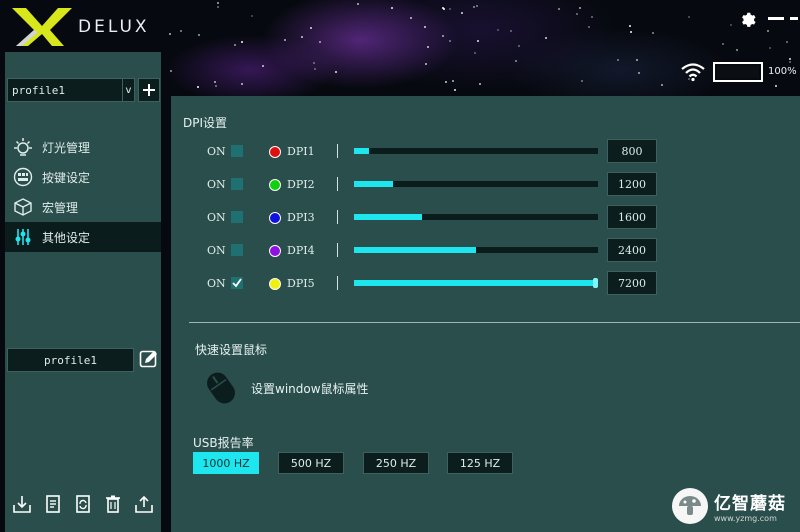 The image size is (800, 532). What do you see at coordinates (226, 463) in the screenshot?
I see `usb-rate-button: 1000 HZ` at bounding box center [226, 463].